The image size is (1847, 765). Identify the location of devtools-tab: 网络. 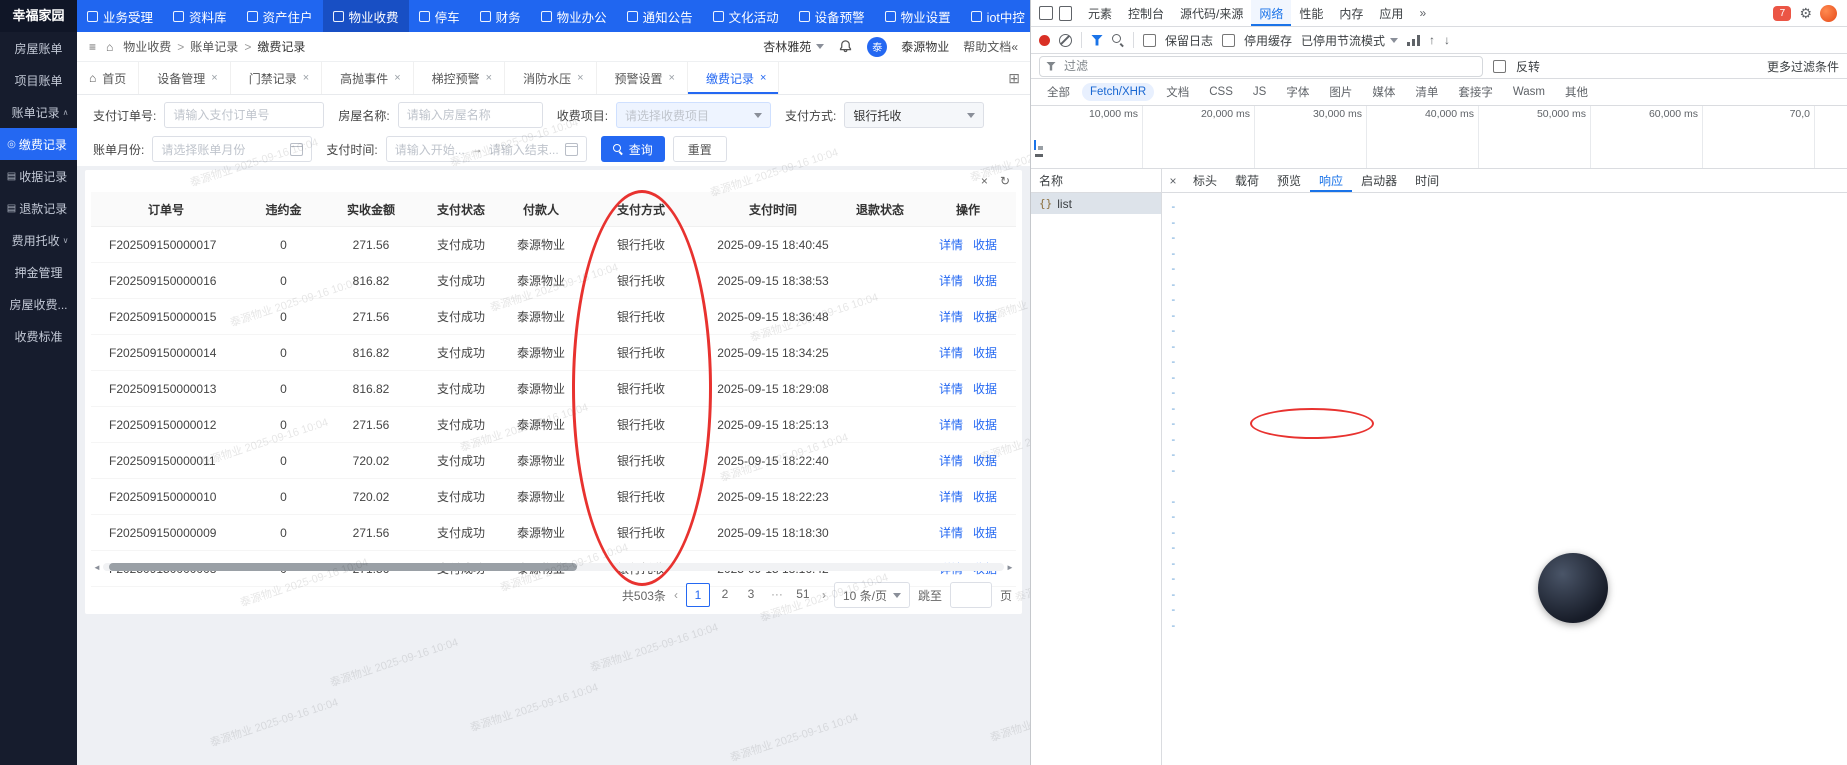
(1271, 13).